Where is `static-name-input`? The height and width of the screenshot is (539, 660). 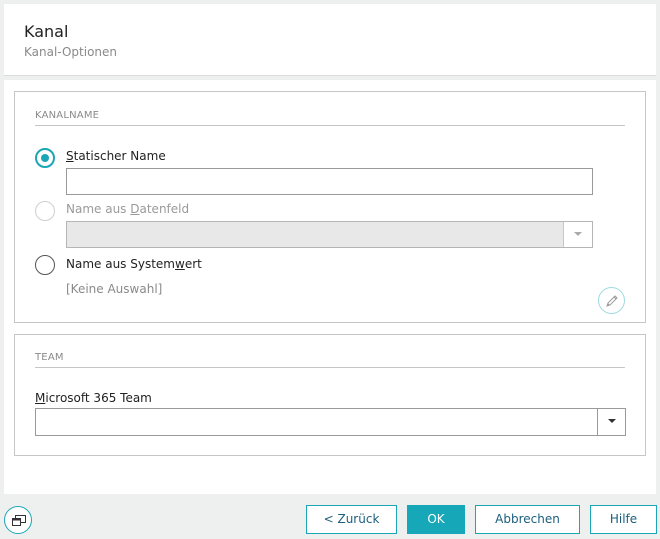 static-name-input is located at coordinates (329, 181).